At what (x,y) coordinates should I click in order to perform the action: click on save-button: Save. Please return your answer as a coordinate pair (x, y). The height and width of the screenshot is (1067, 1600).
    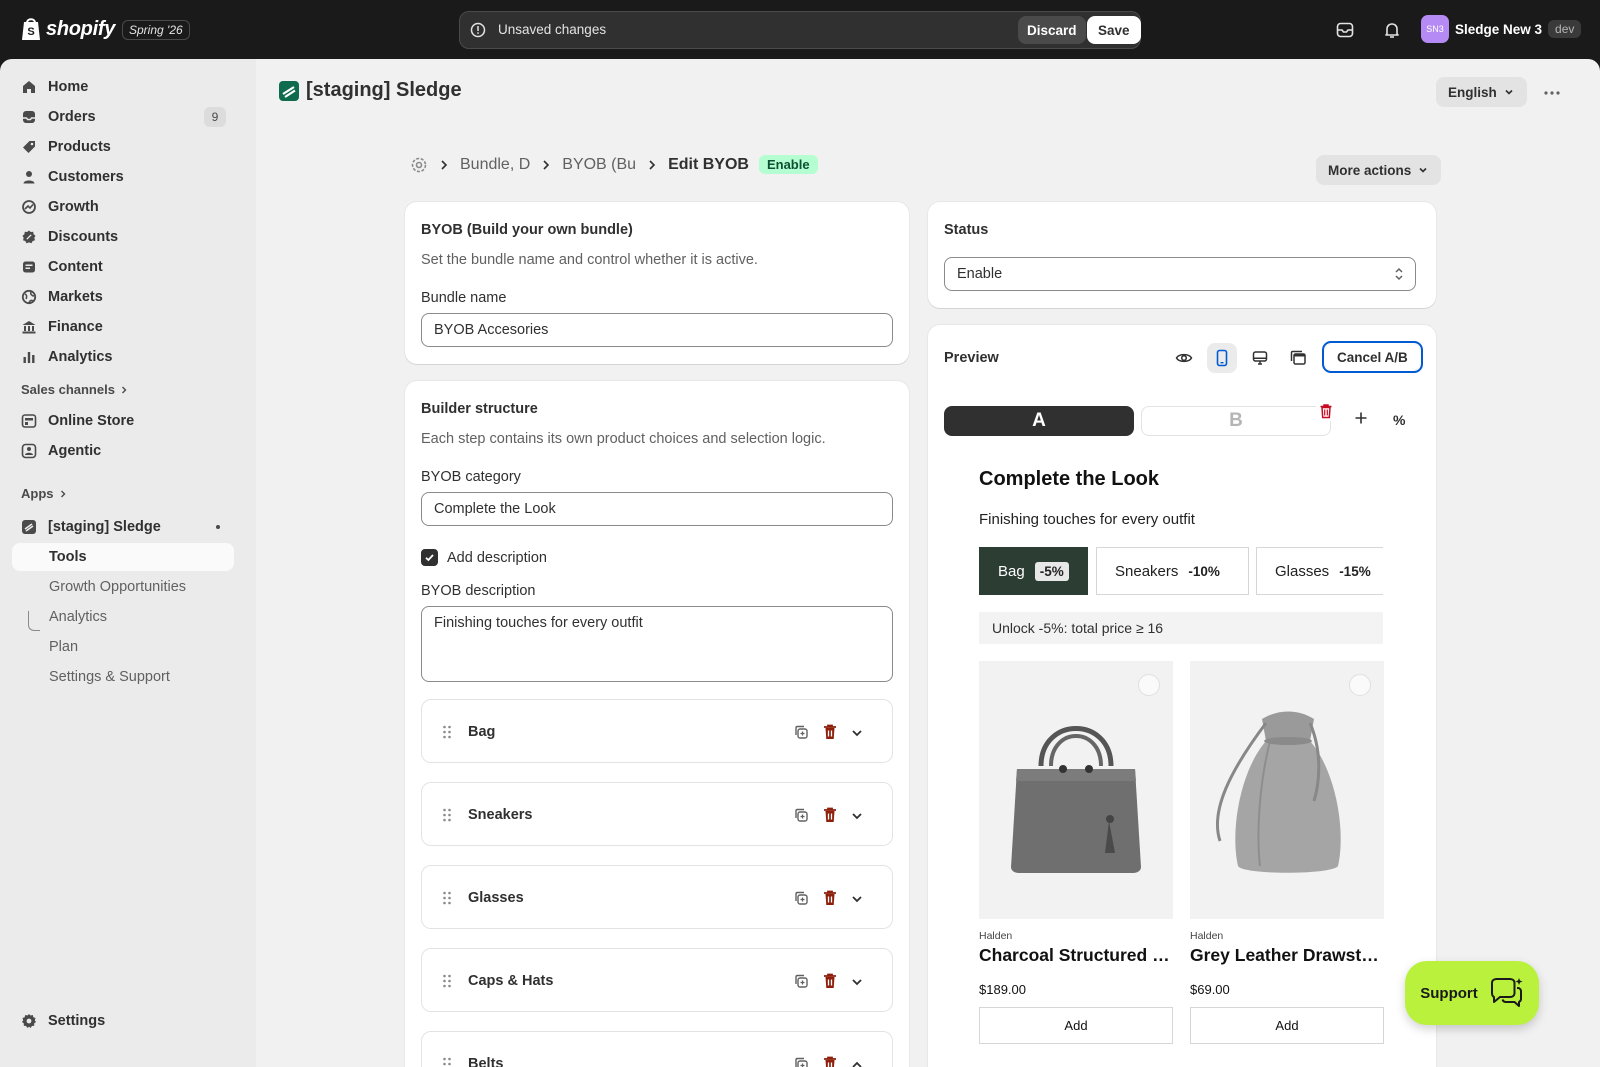
    Looking at the image, I should click on (1114, 30).